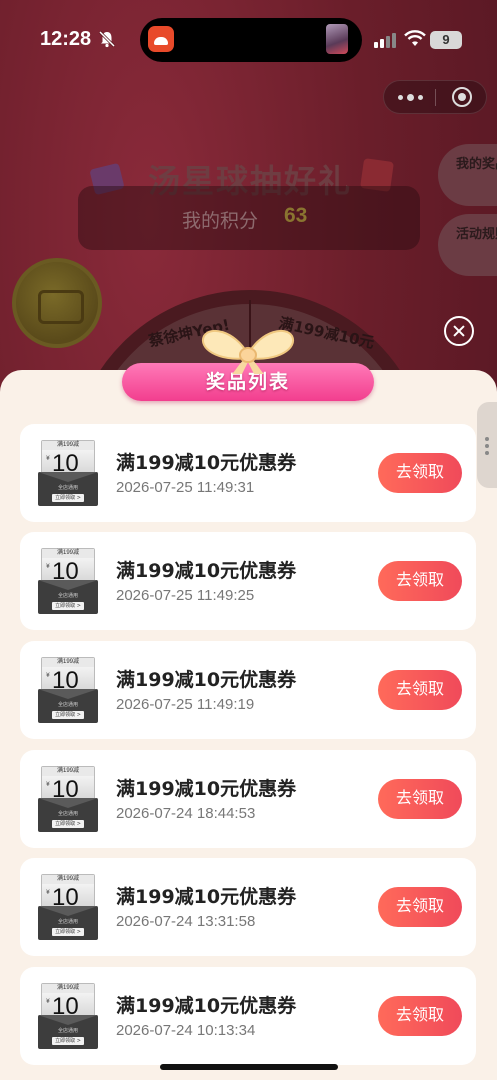 This screenshot has width=497, height=1080. Describe the element at coordinates (446, 40) in the screenshot. I see `battery-icon: 9` at that location.